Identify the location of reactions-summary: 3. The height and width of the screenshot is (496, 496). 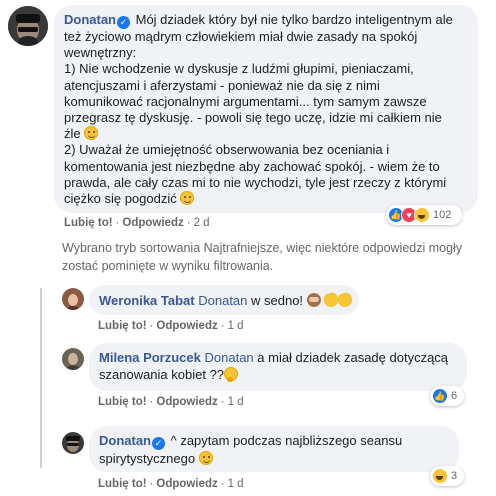
(447, 476).